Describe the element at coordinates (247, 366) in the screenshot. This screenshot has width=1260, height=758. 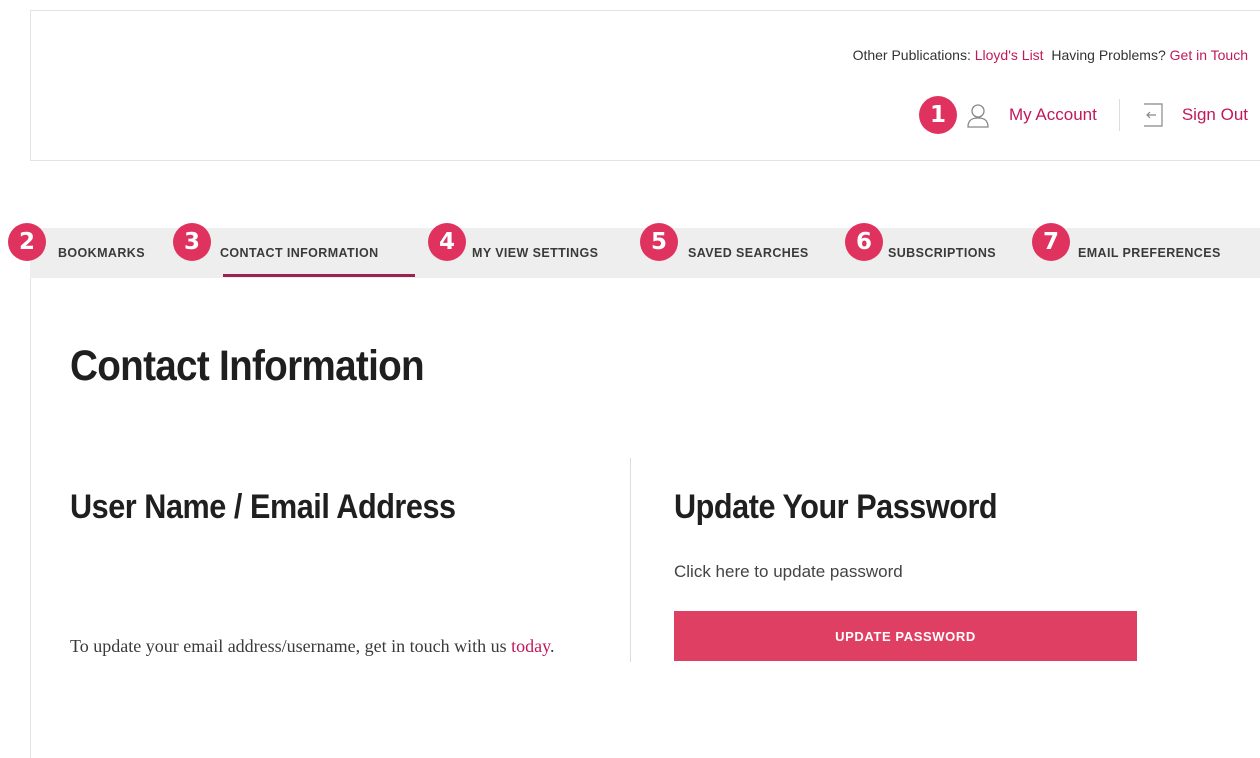
I see `page-title: Contact Information` at that location.